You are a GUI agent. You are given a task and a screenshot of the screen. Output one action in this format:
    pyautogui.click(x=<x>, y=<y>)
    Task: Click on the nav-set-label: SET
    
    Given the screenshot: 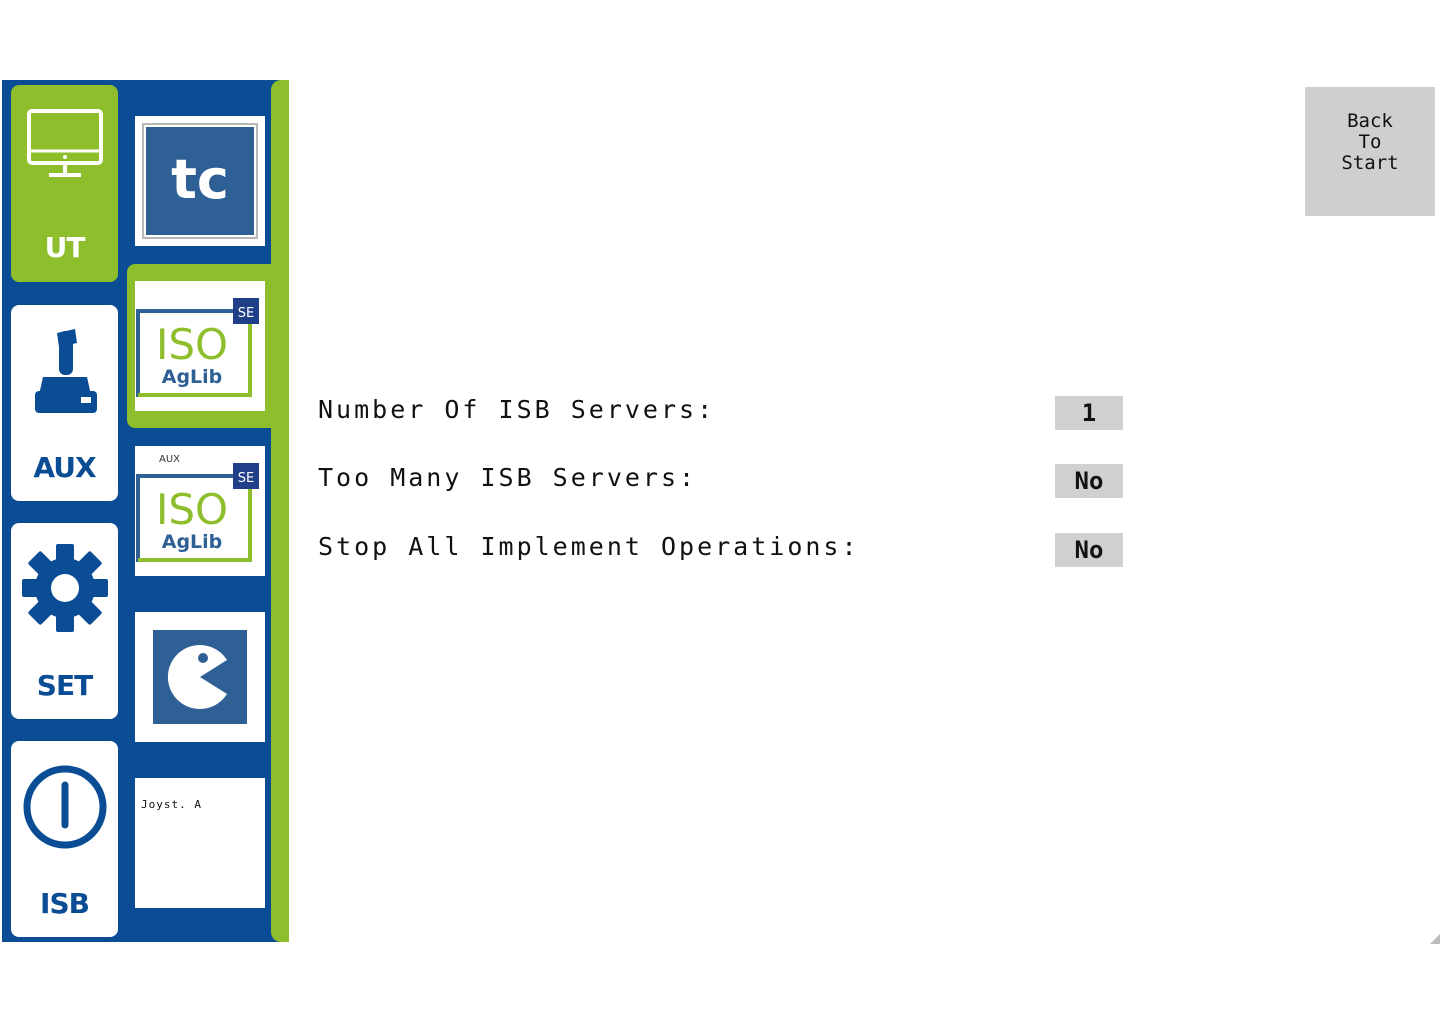 What is the action you would take?
    pyautogui.click(x=64, y=685)
    